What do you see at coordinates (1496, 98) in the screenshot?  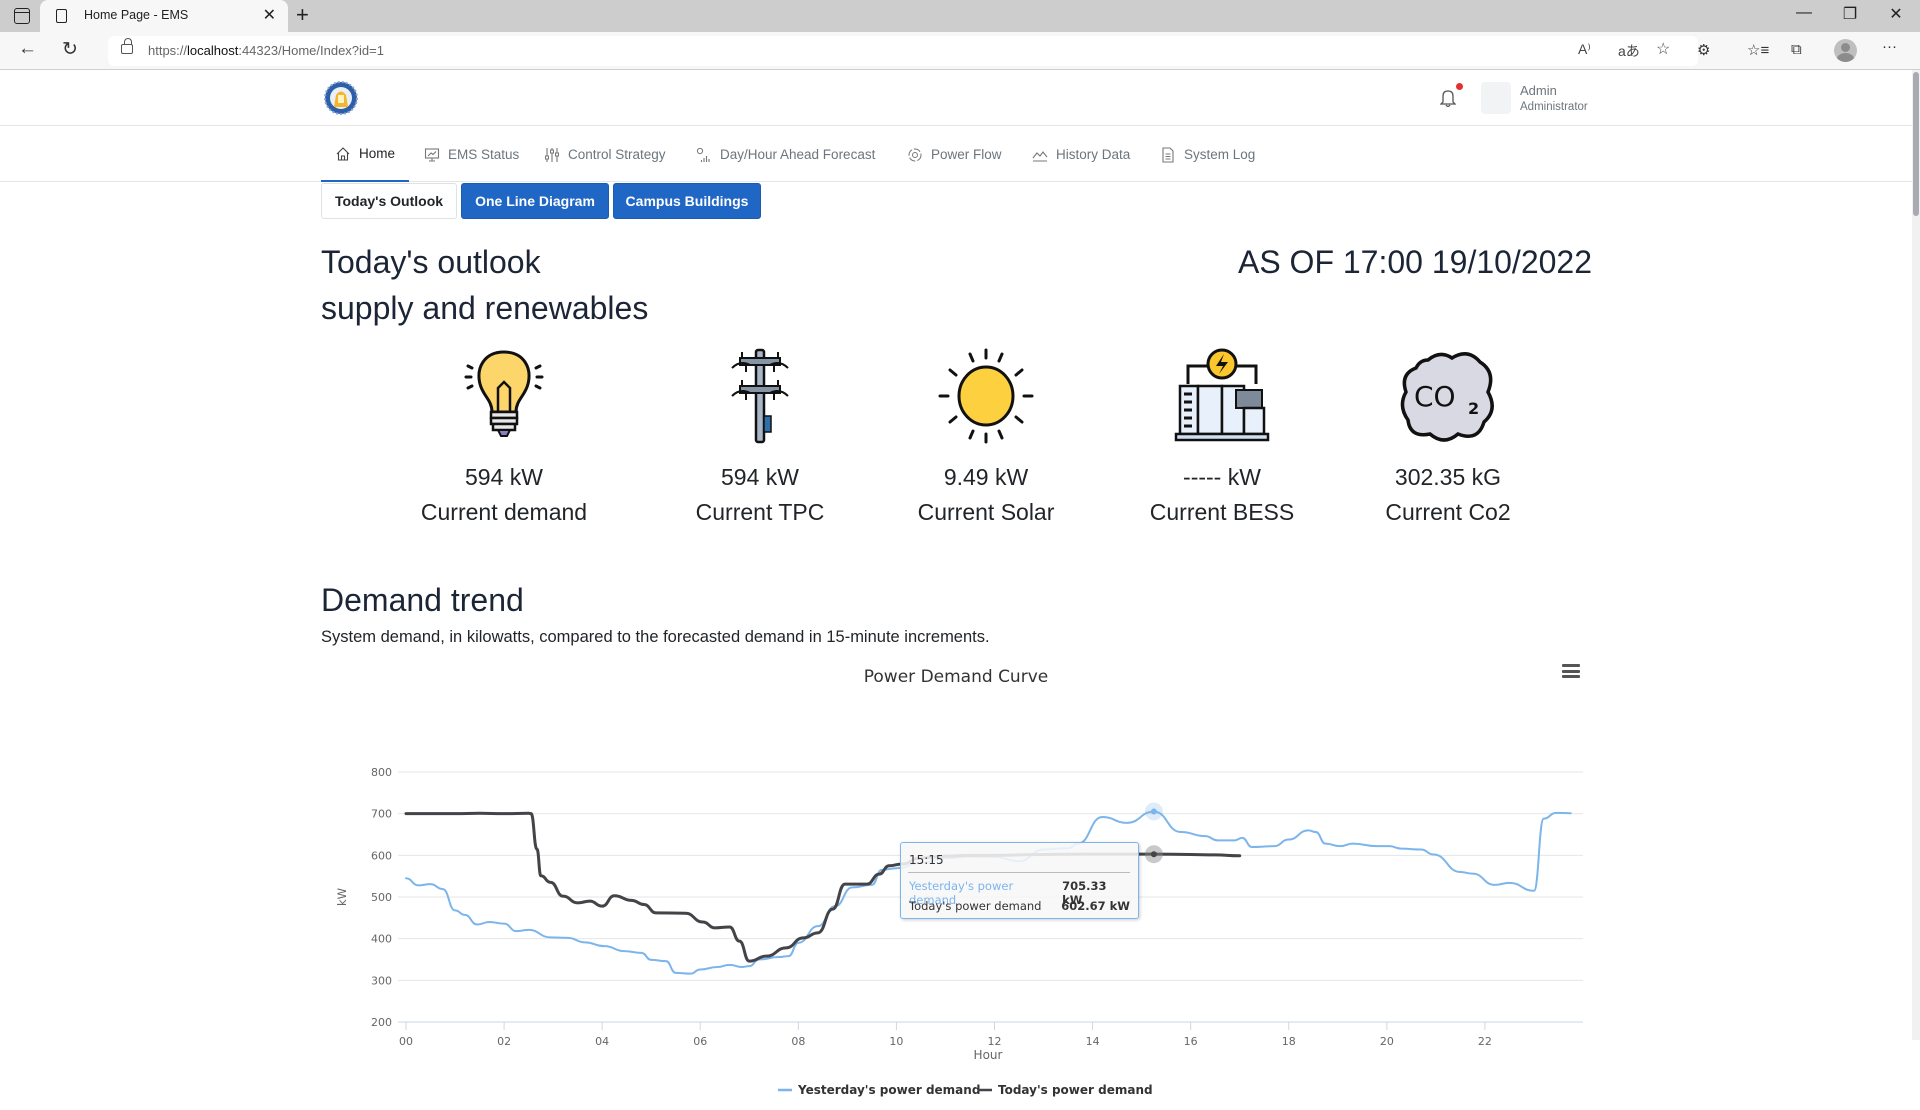 I see `user-avatar` at bounding box center [1496, 98].